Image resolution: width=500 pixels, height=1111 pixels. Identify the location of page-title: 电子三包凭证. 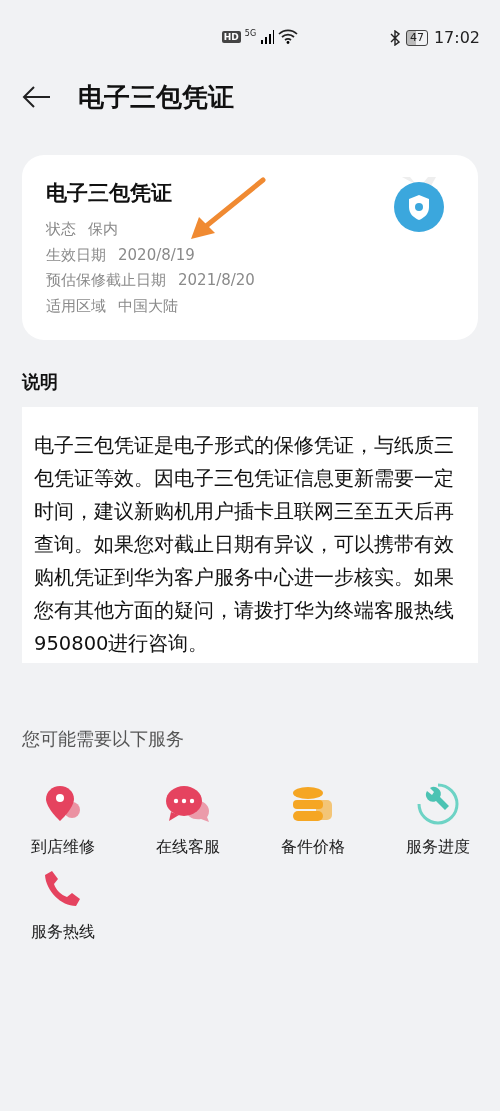
(156, 97).